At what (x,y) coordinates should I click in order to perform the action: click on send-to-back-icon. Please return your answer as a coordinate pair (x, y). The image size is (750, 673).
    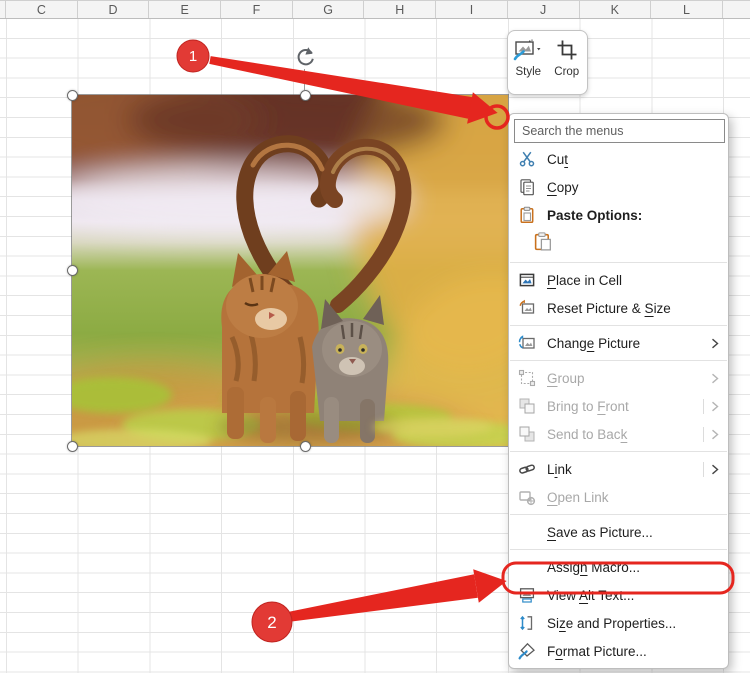
    Looking at the image, I should click on (527, 434).